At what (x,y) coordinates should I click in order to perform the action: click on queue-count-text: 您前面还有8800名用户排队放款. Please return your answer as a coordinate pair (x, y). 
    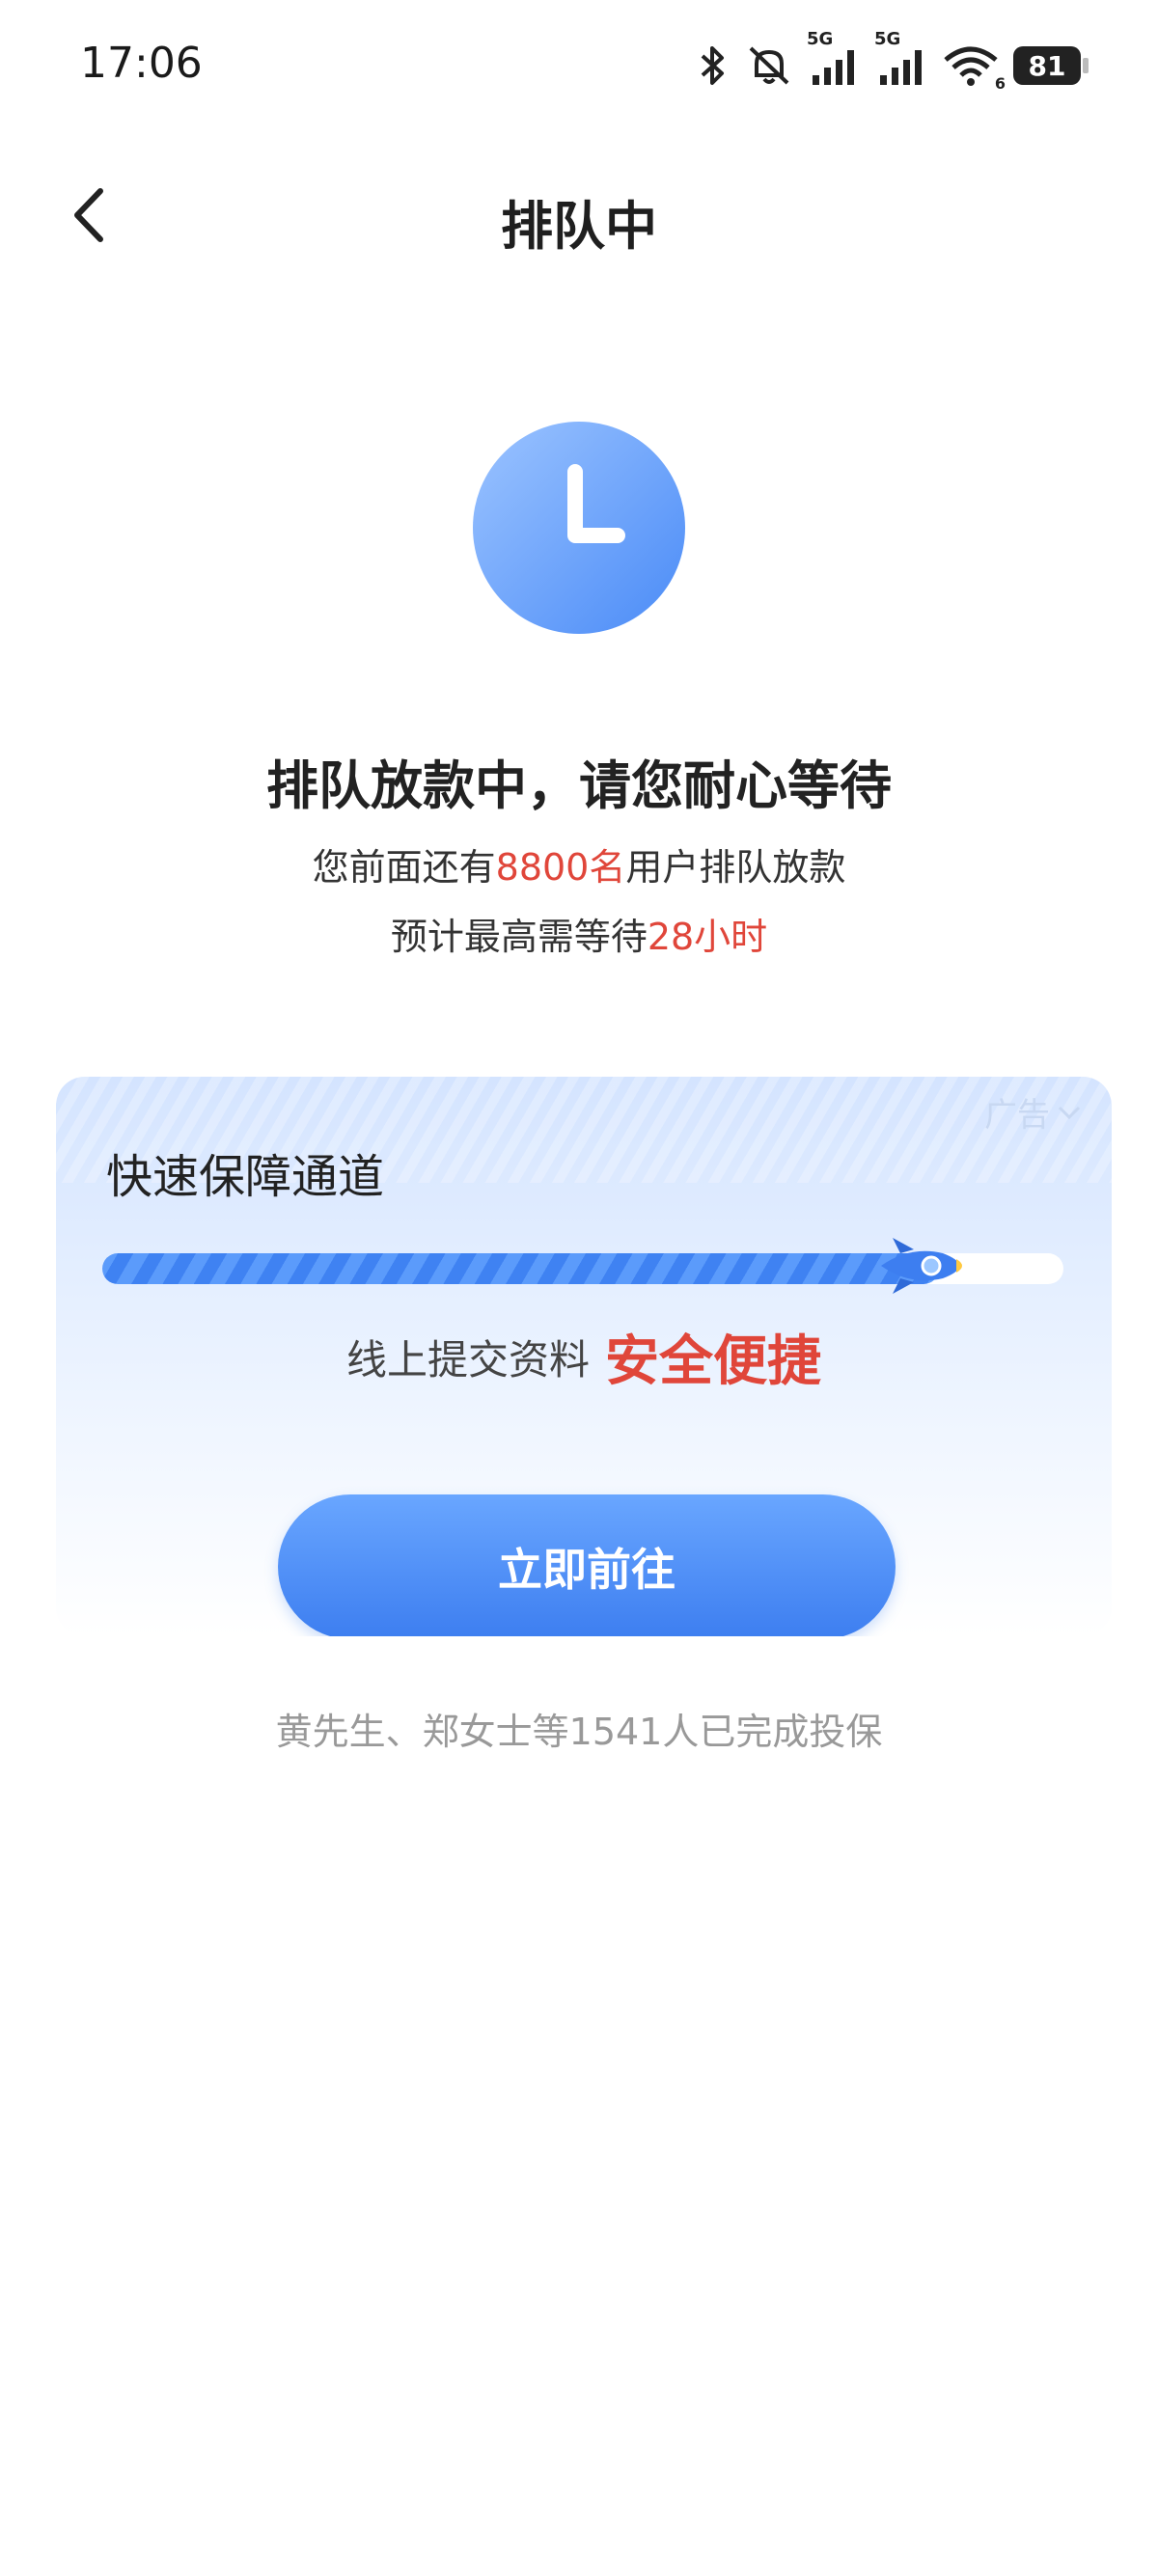
    Looking at the image, I should click on (579, 864).